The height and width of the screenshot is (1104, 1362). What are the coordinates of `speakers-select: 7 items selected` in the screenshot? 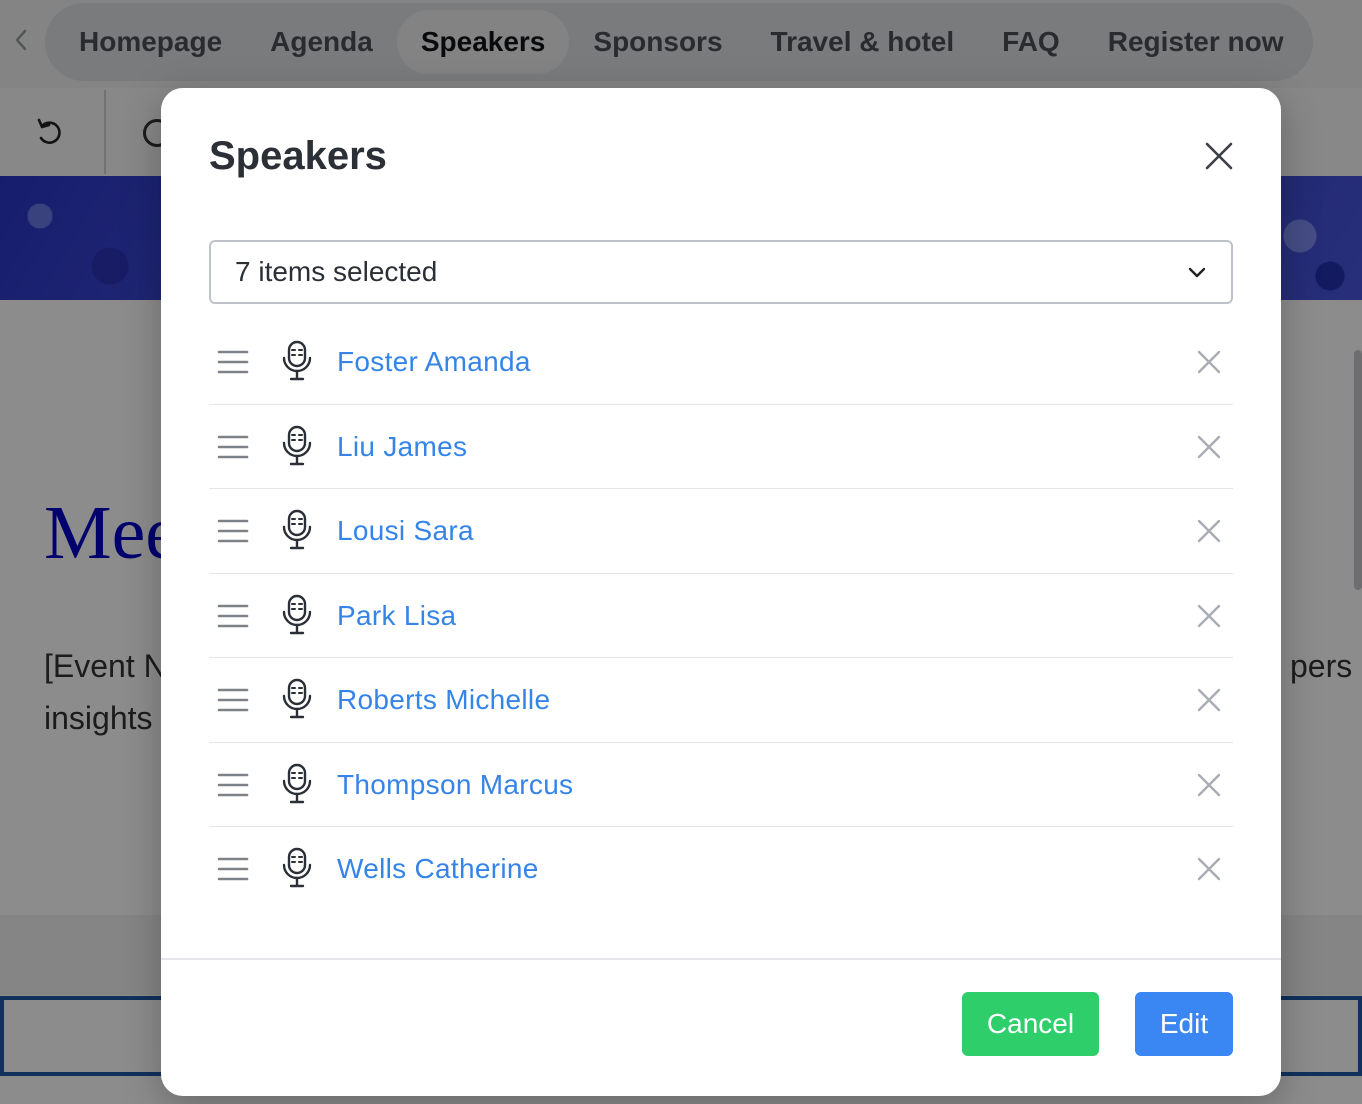 It's located at (721, 272).